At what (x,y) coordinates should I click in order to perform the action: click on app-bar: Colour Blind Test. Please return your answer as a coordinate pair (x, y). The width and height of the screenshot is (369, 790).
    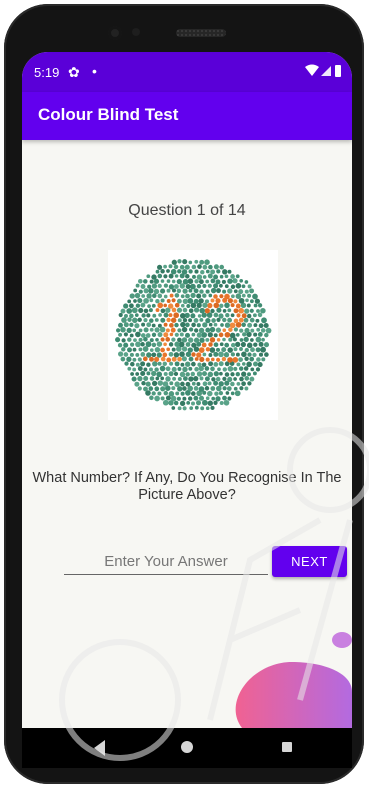
    Looking at the image, I should click on (187, 116).